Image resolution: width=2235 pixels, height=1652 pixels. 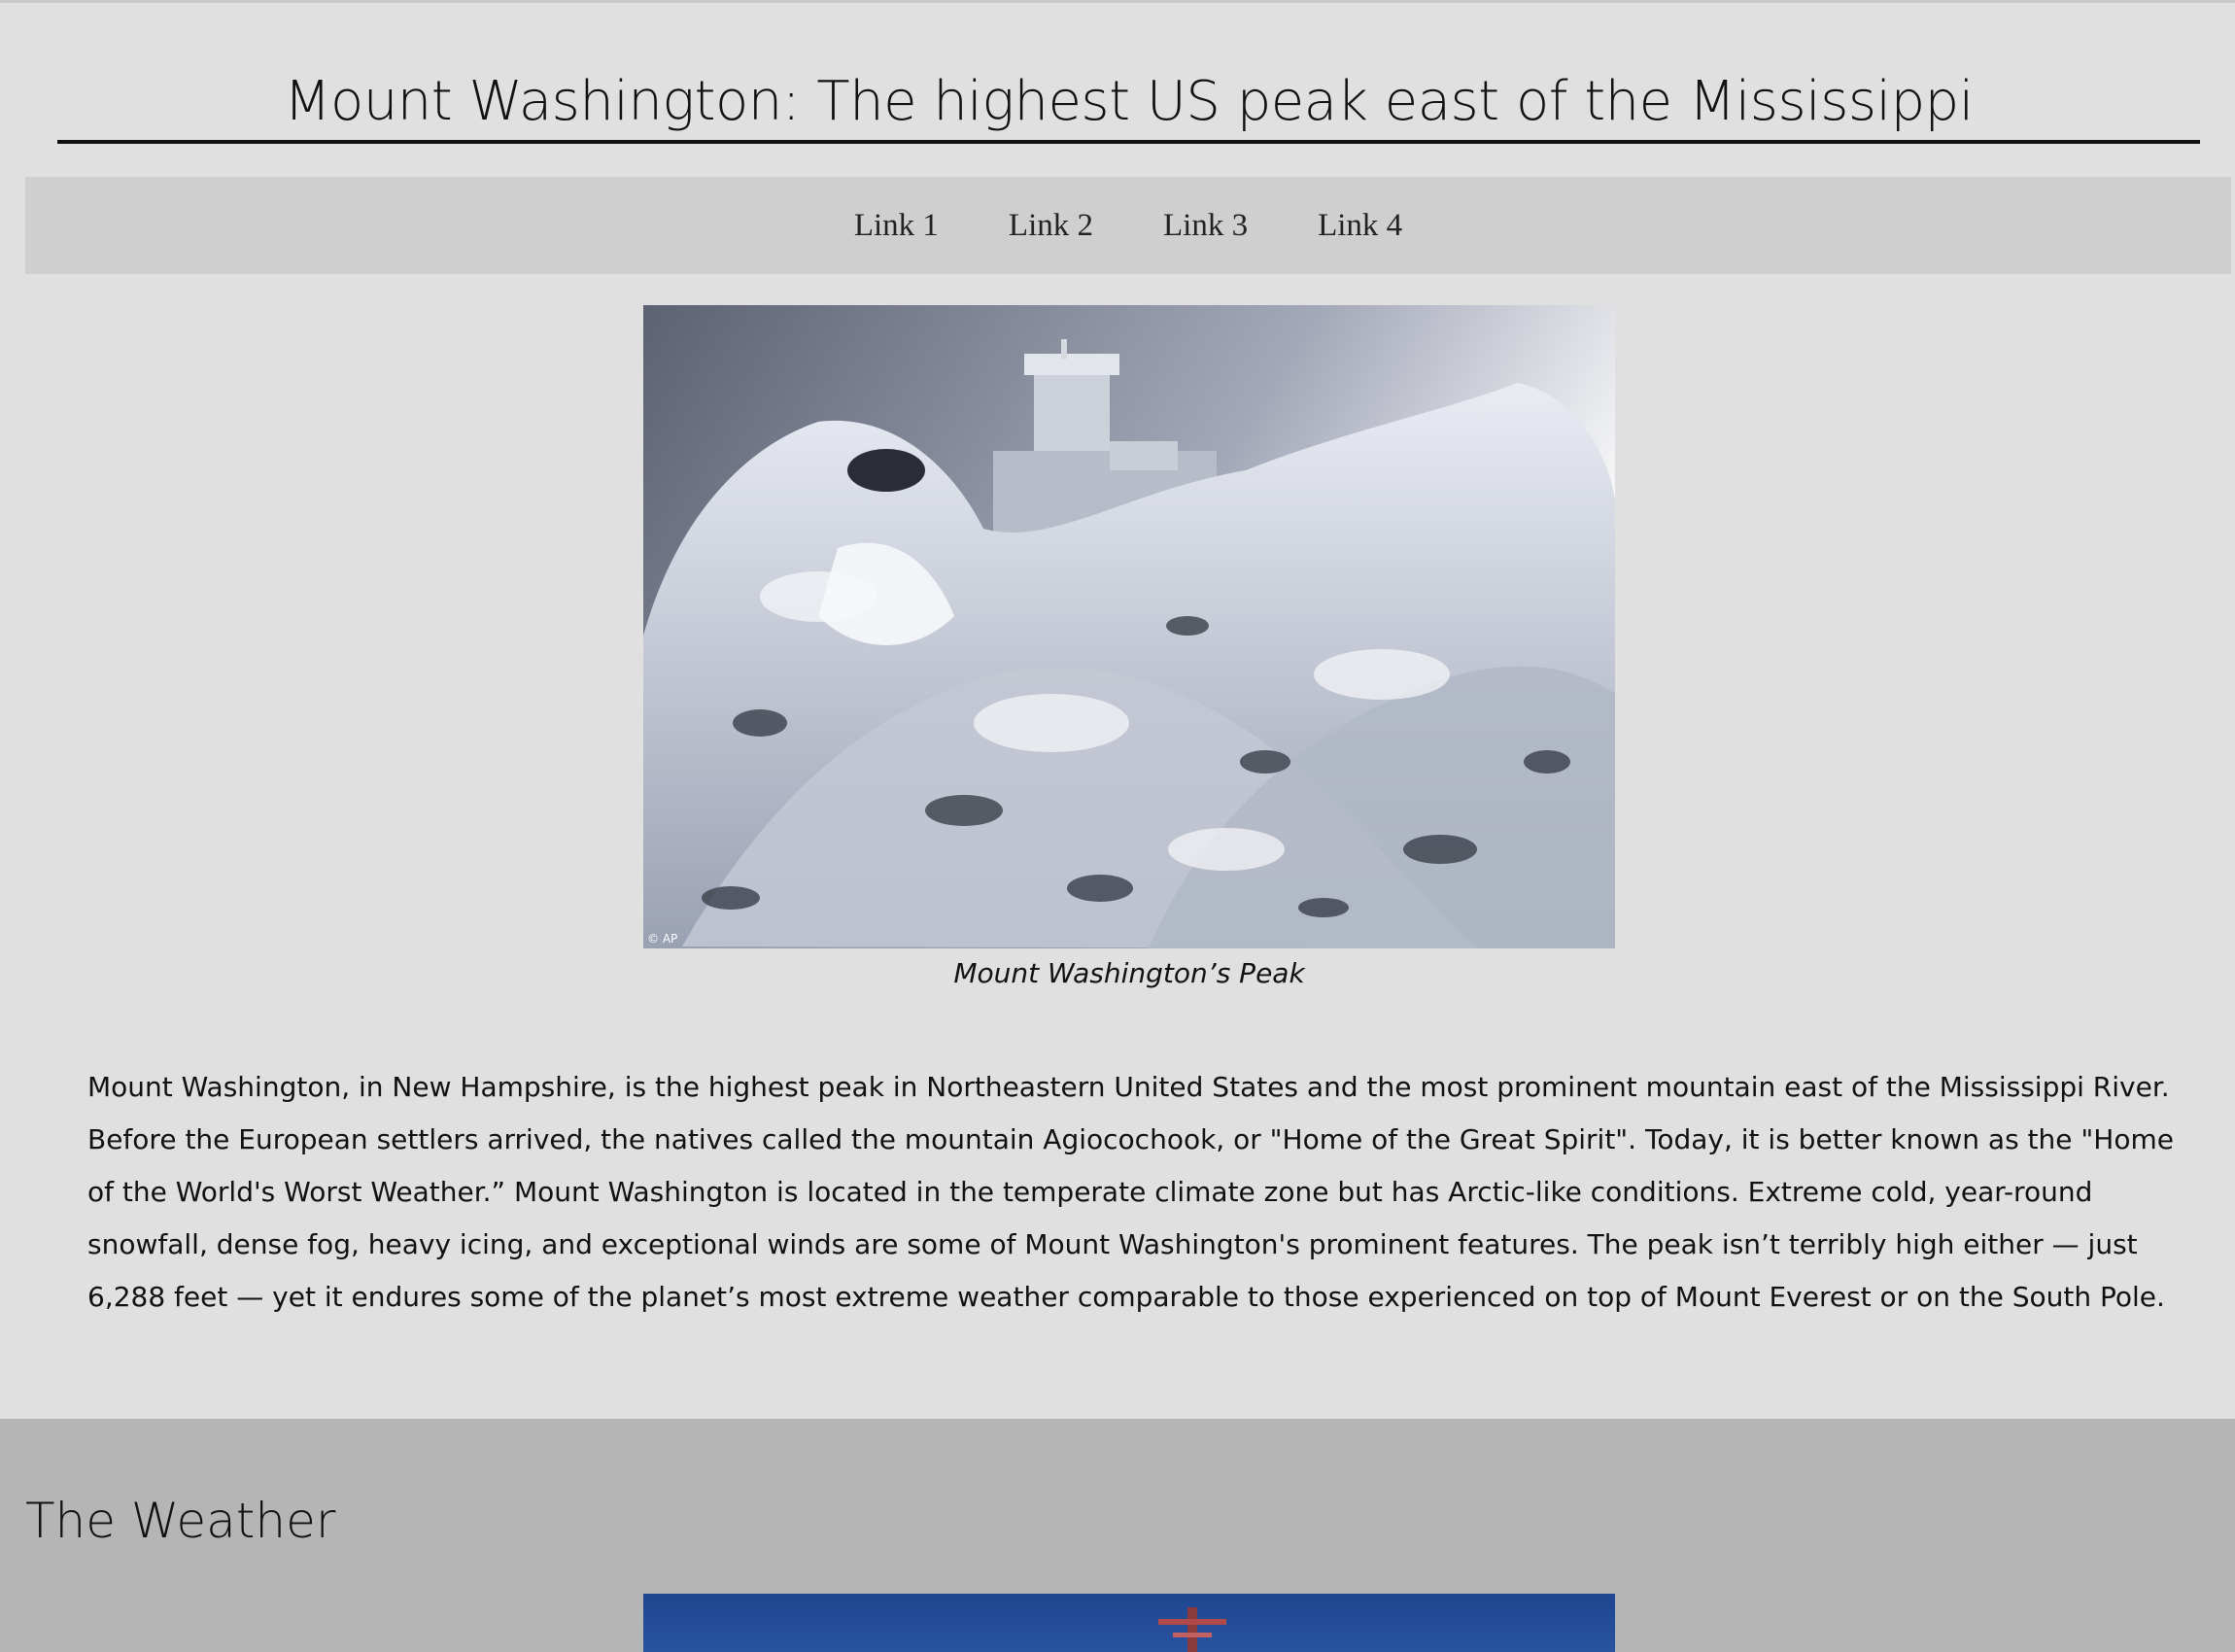 What do you see at coordinates (896, 226) in the screenshot?
I see `nav-link-1: Link 1` at bounding box center [896, 226].